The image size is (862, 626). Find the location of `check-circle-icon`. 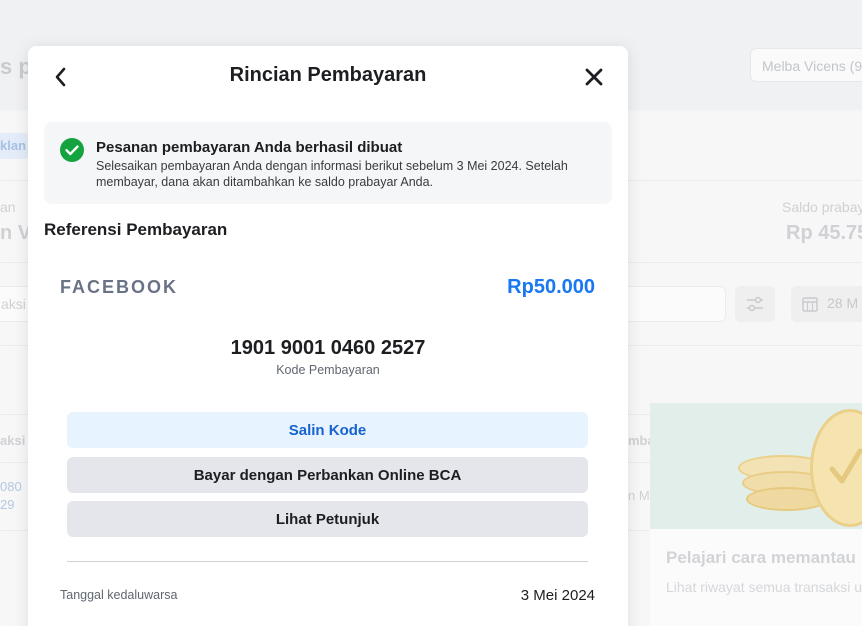

check-circle-icon is located at coordinates (72, 150).